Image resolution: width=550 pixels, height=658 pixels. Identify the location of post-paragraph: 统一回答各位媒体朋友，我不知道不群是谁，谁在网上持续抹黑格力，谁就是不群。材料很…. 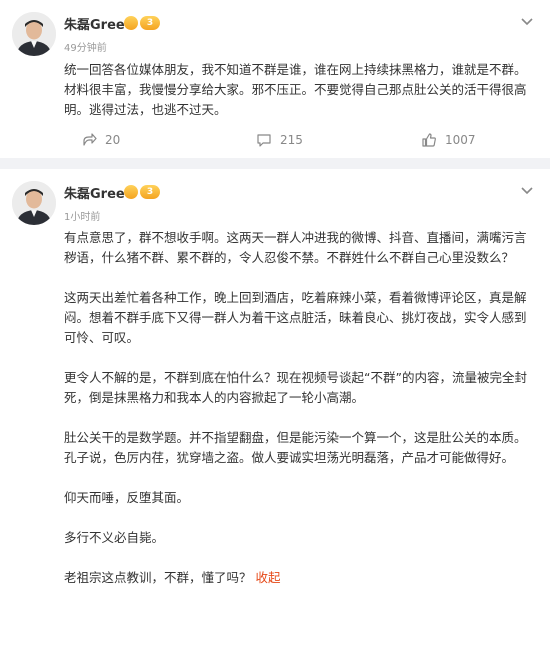
(295, 89).